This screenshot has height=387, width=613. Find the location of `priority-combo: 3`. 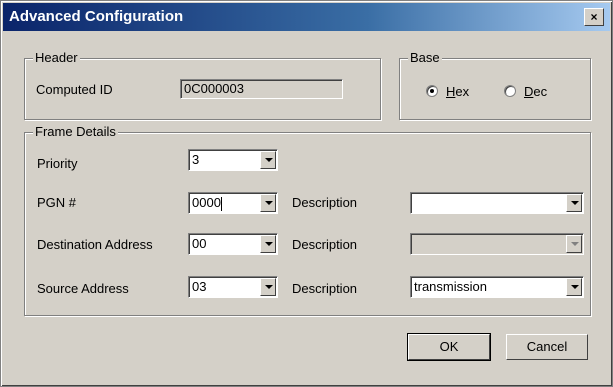

priority-combo: 3 is located at coordinates (233, 160).